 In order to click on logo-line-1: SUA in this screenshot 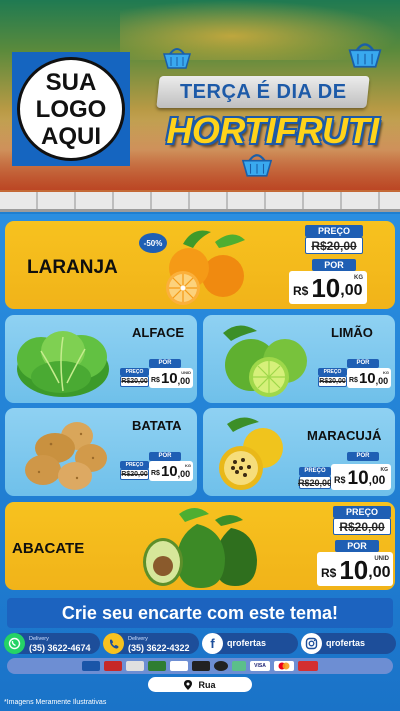, I will do `click(71, 82)`.